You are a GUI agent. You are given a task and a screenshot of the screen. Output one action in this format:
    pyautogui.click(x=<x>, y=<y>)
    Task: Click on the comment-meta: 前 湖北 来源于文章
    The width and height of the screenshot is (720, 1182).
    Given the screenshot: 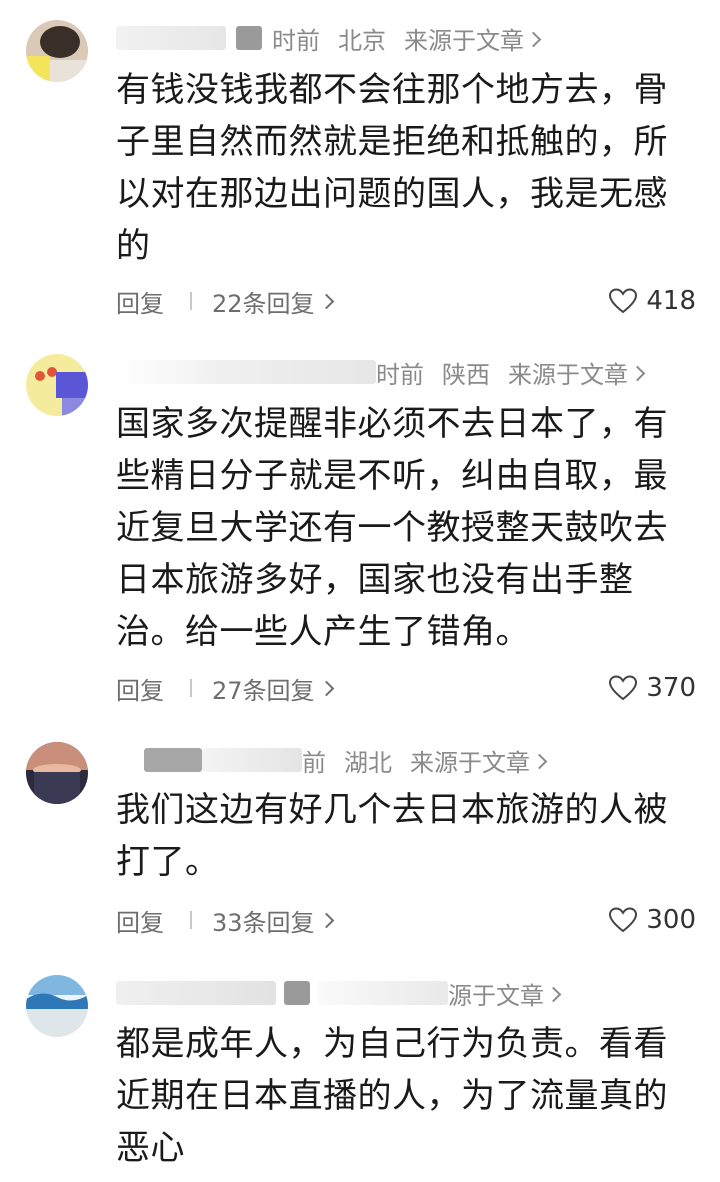 What is the action you would take?
    pyautogui.click(x=332, y=760)
    